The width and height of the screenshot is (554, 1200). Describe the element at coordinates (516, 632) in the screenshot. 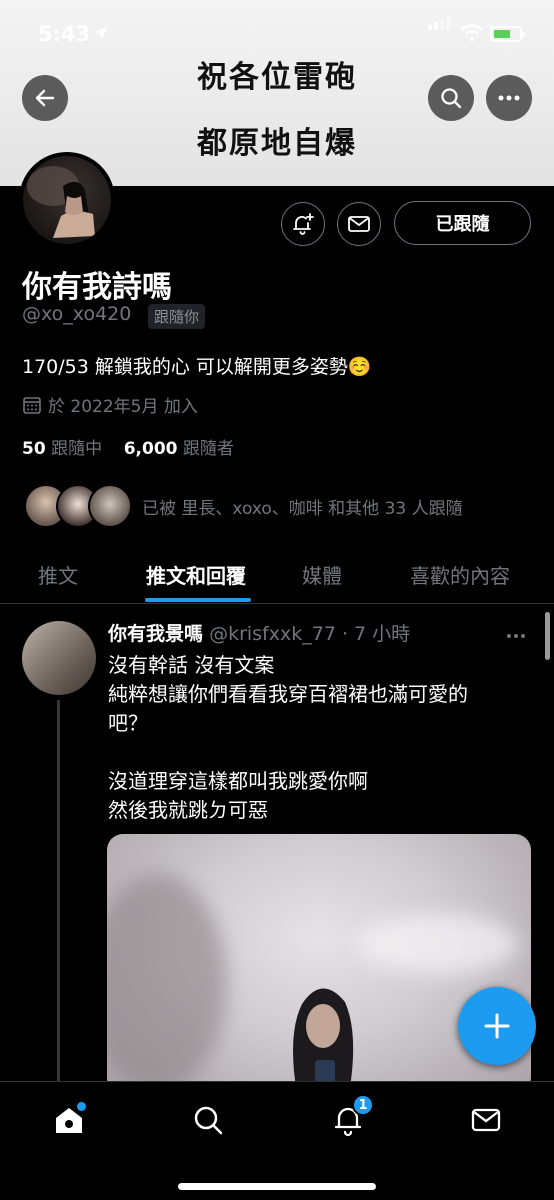

I see `tweet-more-button` at that location.